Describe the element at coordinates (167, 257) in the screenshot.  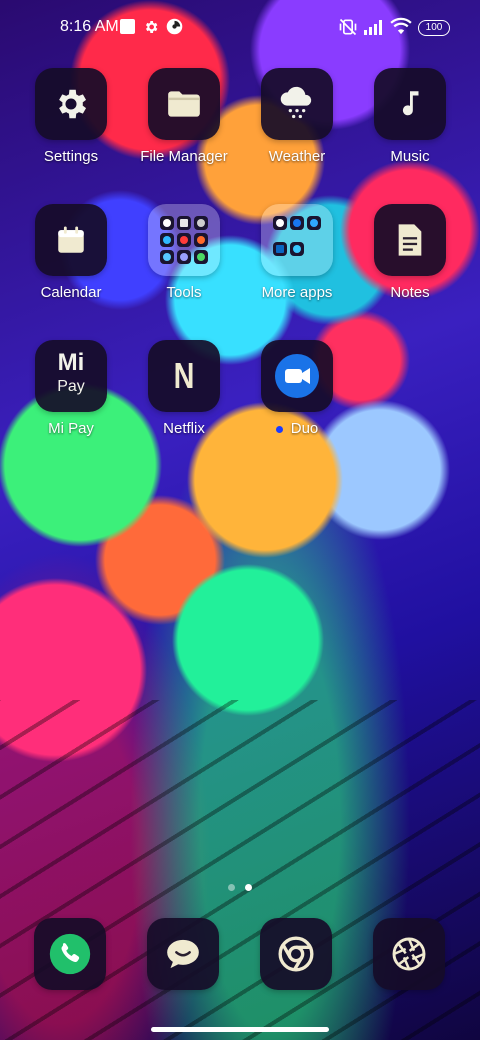
I see `scanner-icon` at that location.